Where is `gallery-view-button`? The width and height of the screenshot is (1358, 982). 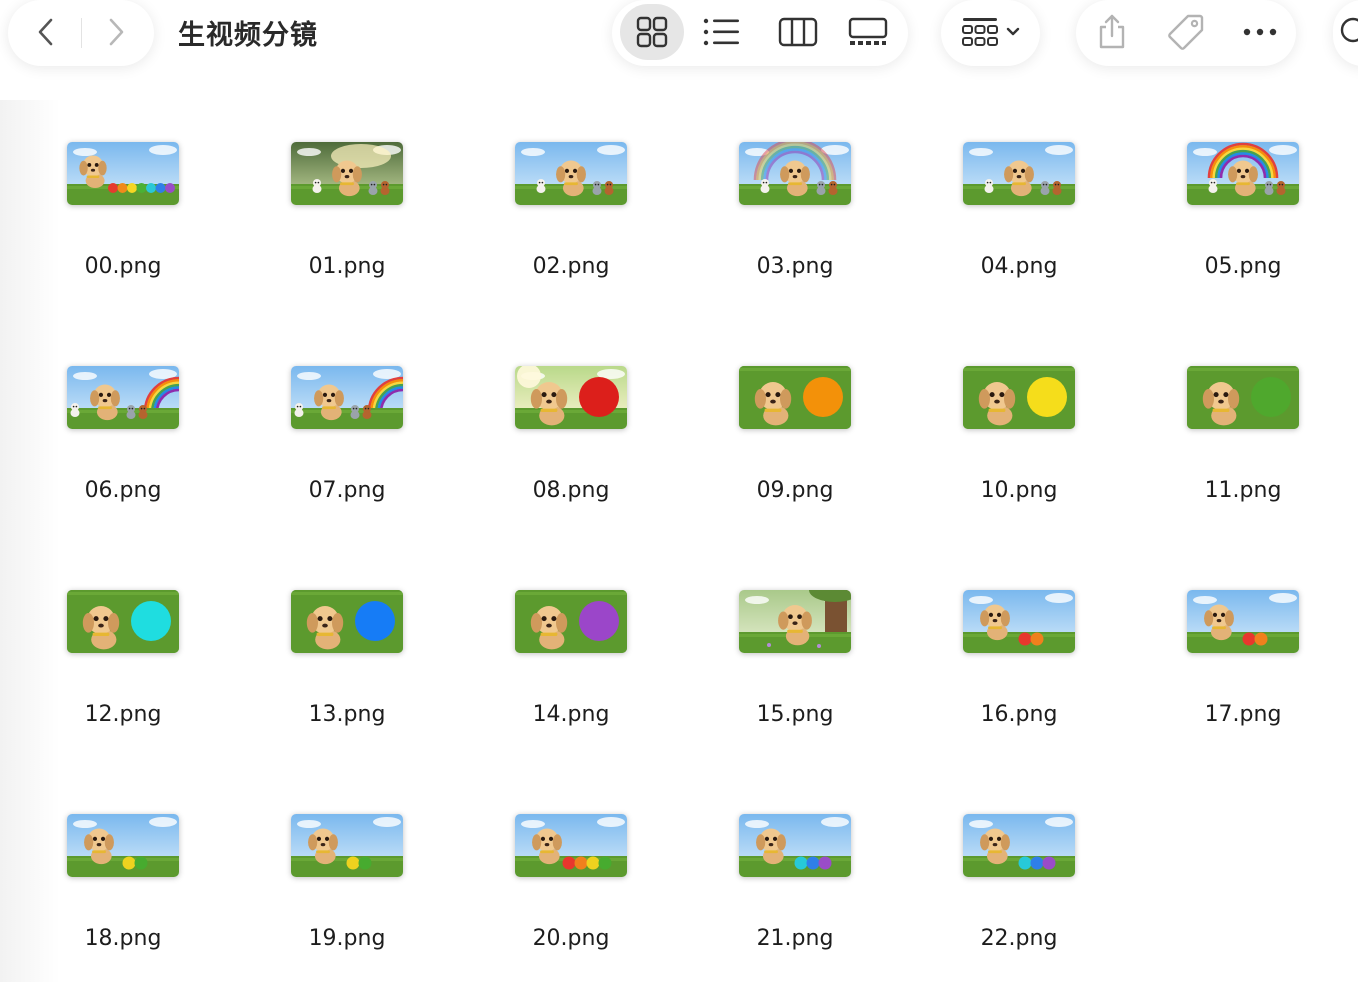 gallery-view-button is located at coordinates (868, 32).